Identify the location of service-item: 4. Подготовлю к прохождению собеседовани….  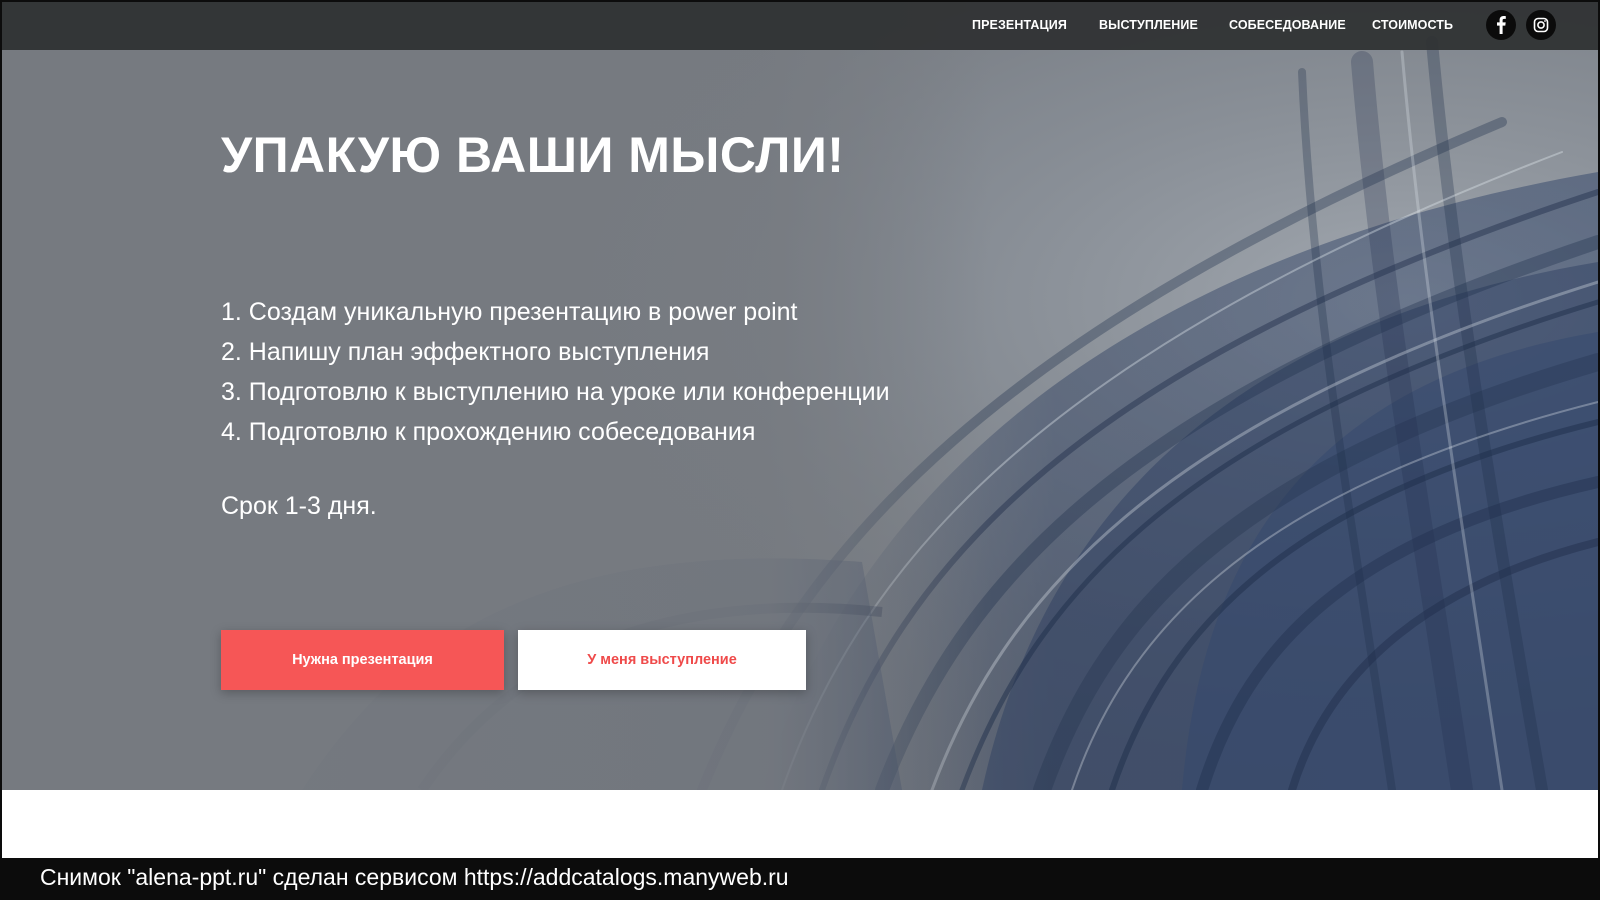
(488, 432).